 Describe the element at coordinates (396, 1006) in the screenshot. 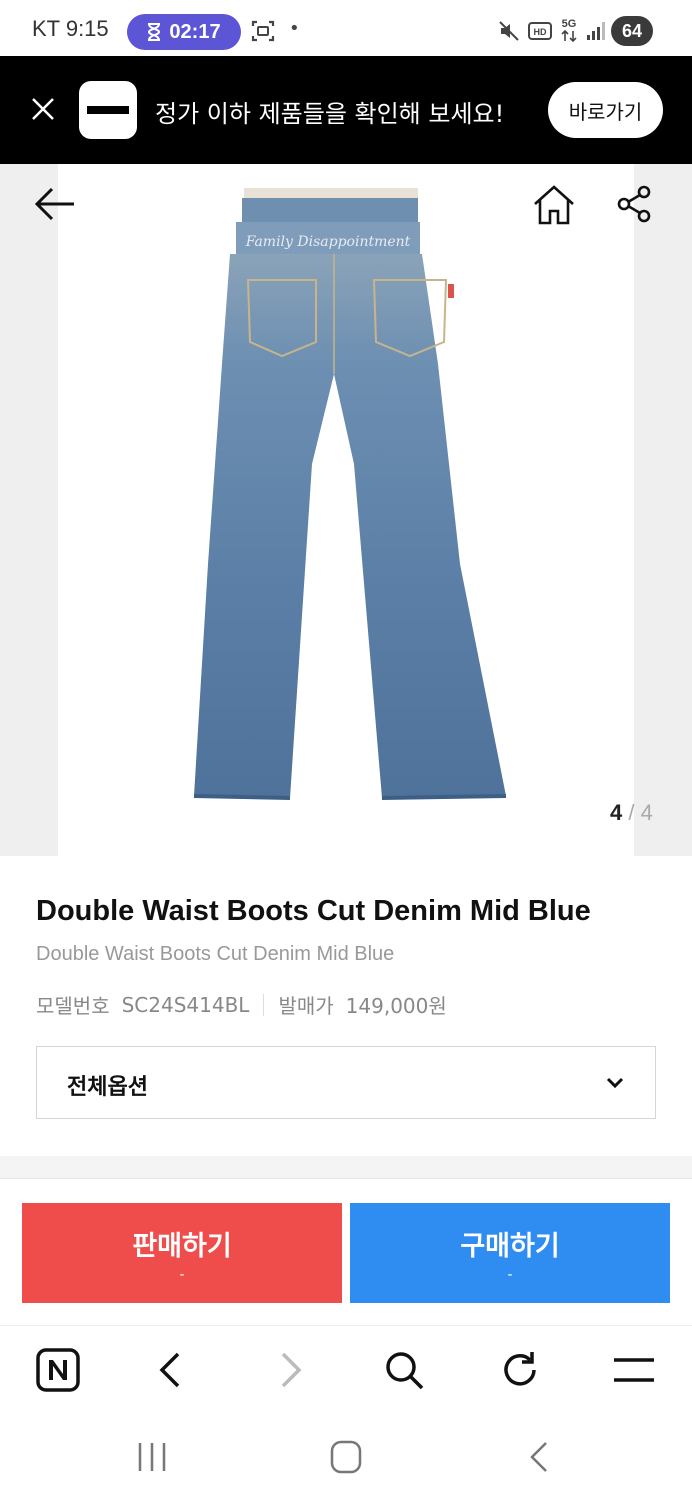

I see `release-price-value: 149,000원` at that location.